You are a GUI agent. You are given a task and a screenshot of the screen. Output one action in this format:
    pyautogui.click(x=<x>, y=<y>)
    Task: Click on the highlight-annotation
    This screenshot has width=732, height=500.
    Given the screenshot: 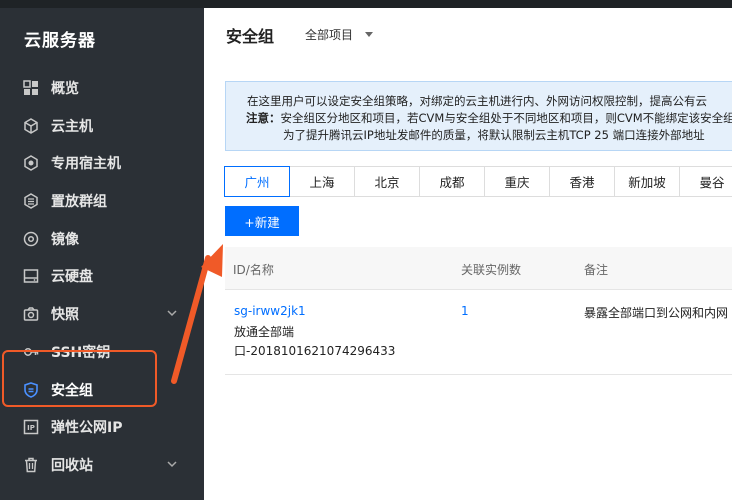 What is the action you would take?
    pyautogui.click(x=79, y=378)
    